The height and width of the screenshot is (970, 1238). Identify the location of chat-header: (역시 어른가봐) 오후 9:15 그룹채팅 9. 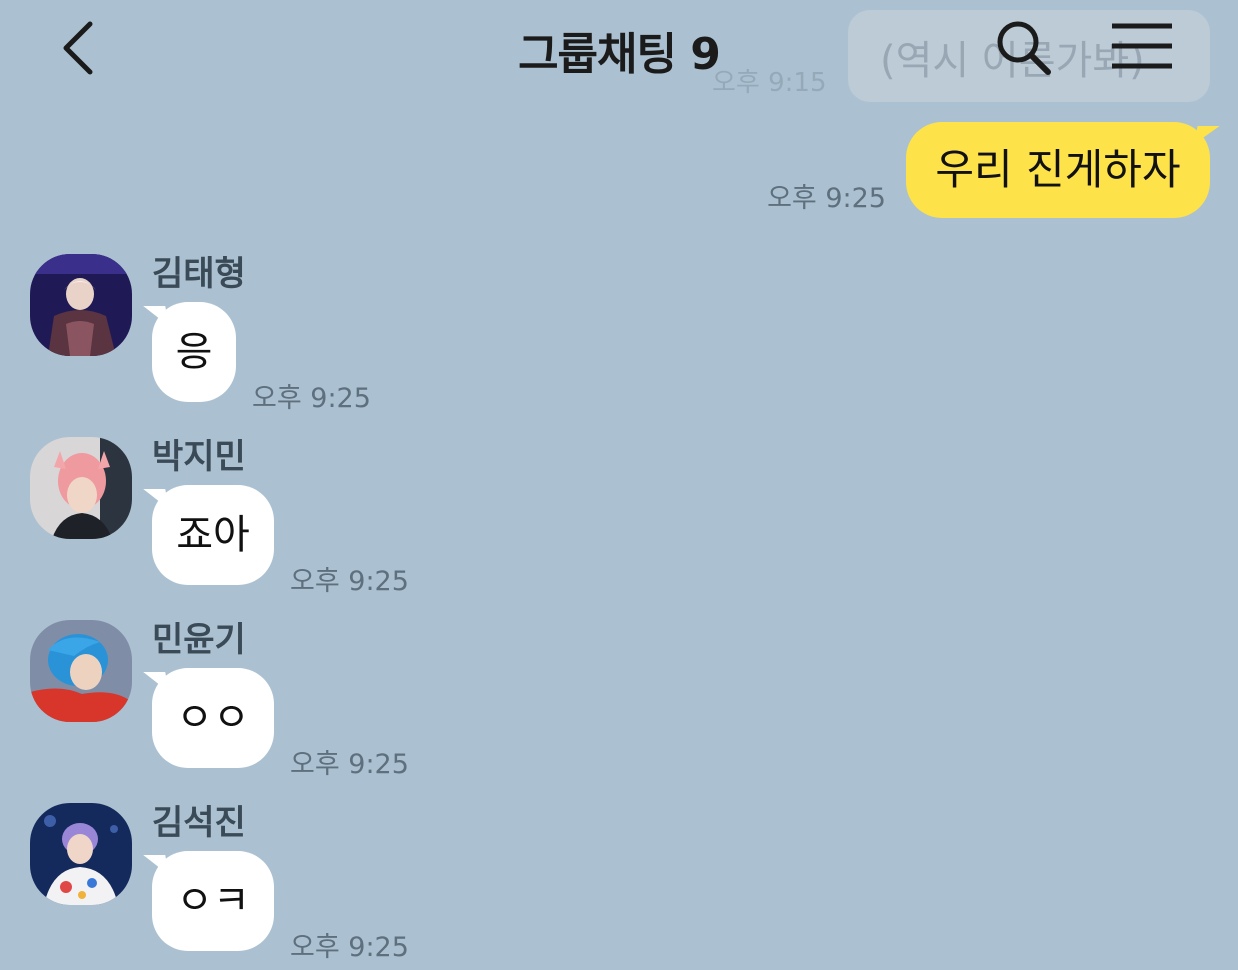
(619, 51).